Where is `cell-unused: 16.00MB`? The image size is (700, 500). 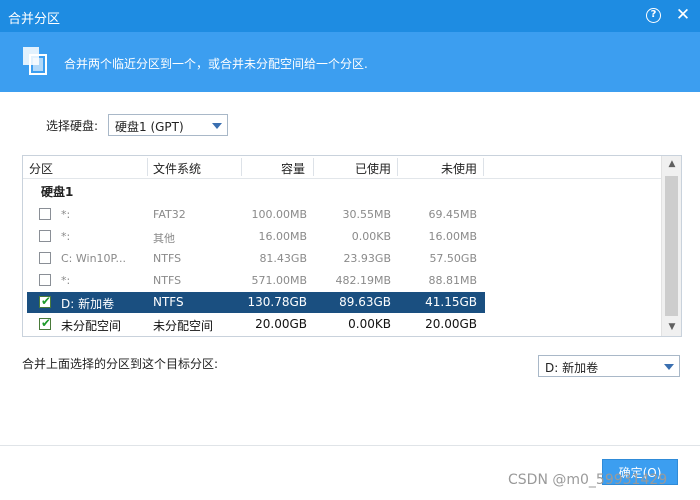 cell-unused: 16.00MB is located at coordinates (452, 236).